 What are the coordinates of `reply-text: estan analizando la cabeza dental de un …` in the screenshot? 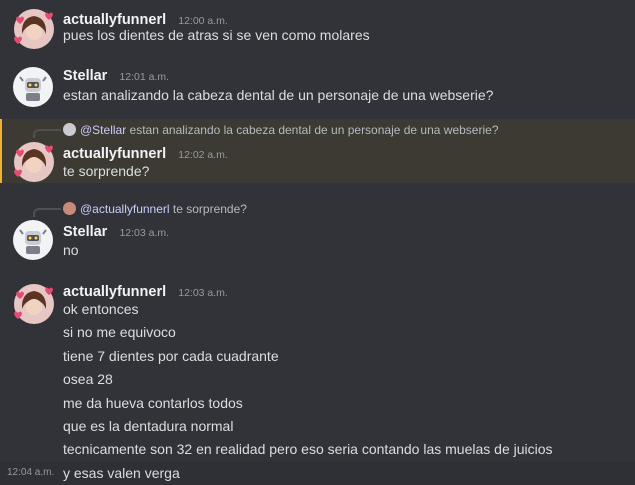 It's located at (314, 130).